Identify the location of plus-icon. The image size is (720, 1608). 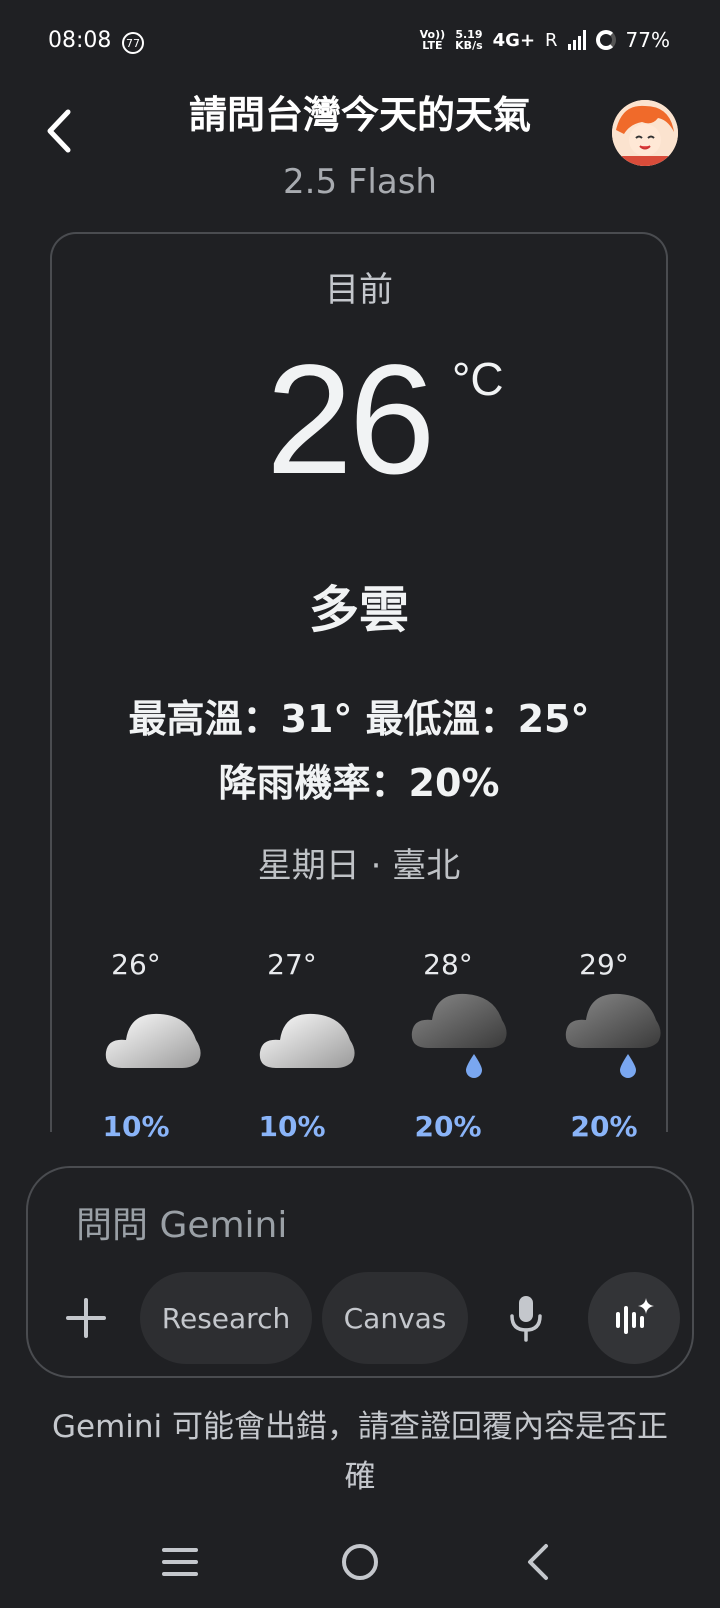
(86, 1318).